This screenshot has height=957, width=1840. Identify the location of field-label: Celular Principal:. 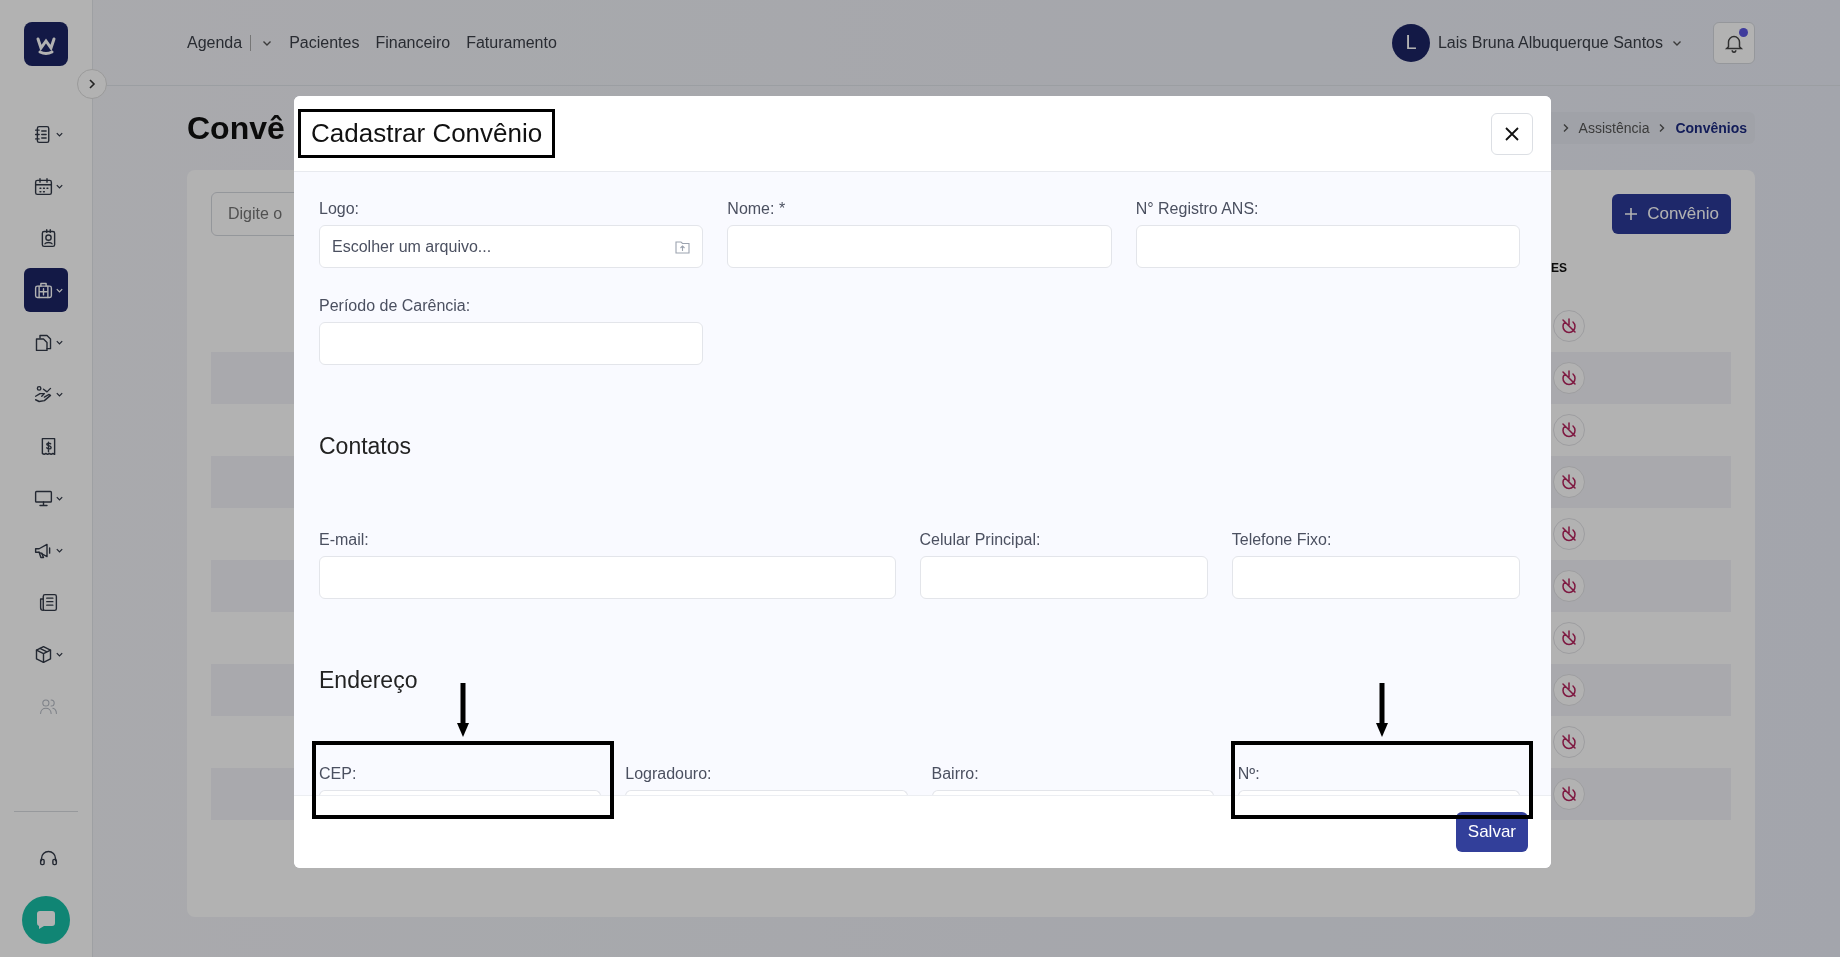
(980, 540).